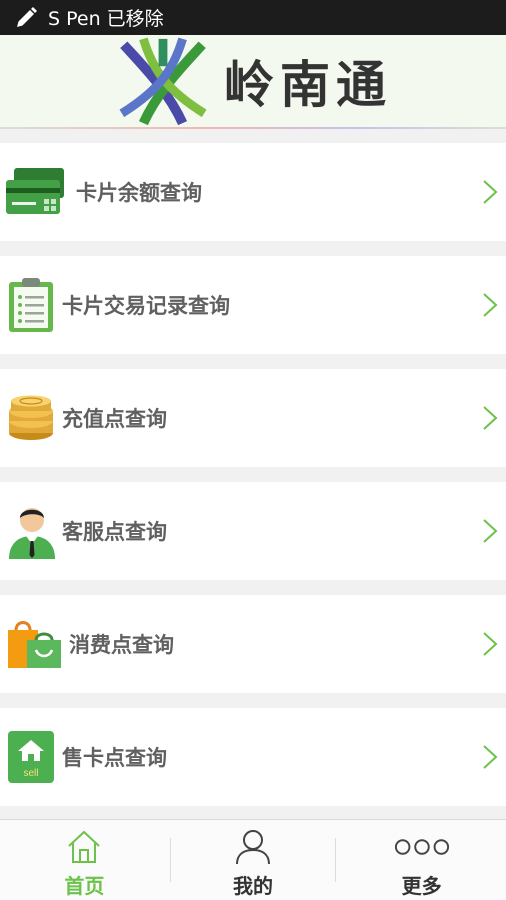  What do you see at coordinates (31, 305) in the screenshot?
I see `clipboard-list-icon` at bounding box center [31, 305].